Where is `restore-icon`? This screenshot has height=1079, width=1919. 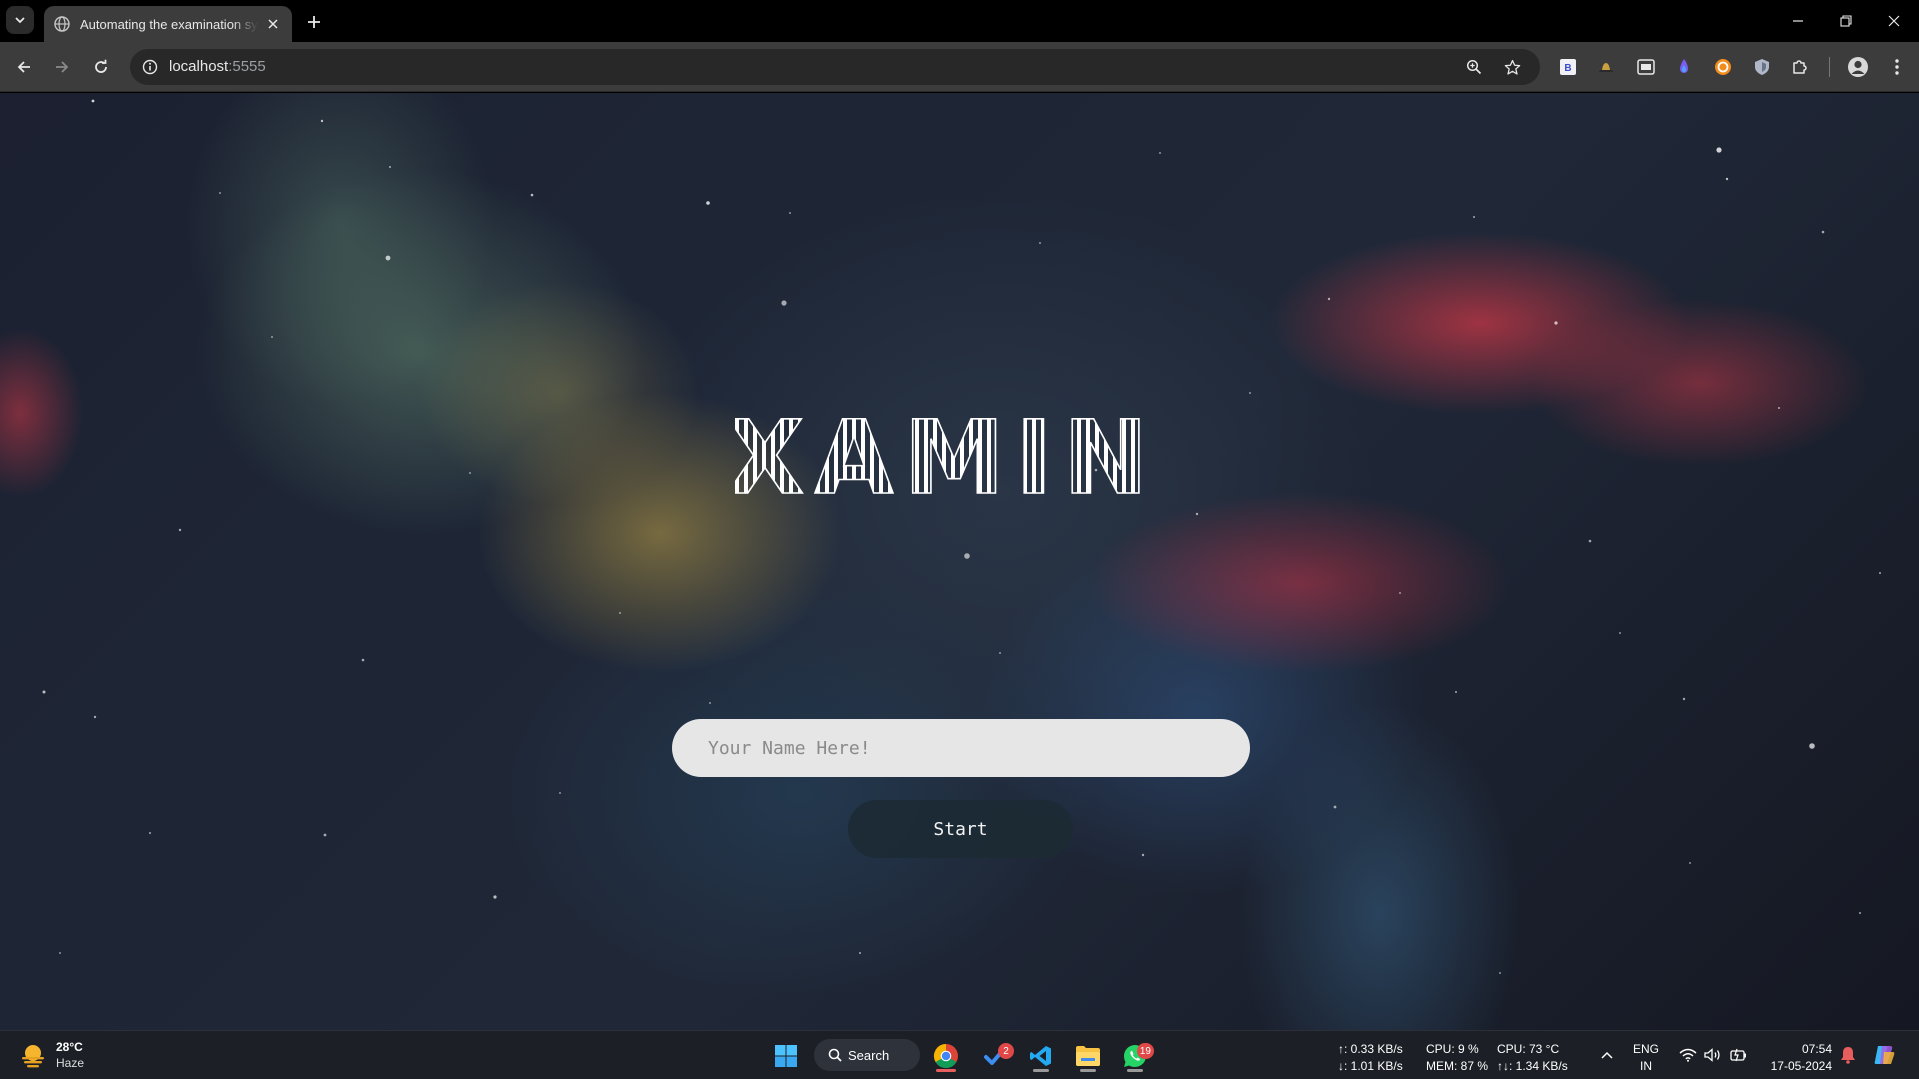 restore-icon is located at coordinates (1846, 21).